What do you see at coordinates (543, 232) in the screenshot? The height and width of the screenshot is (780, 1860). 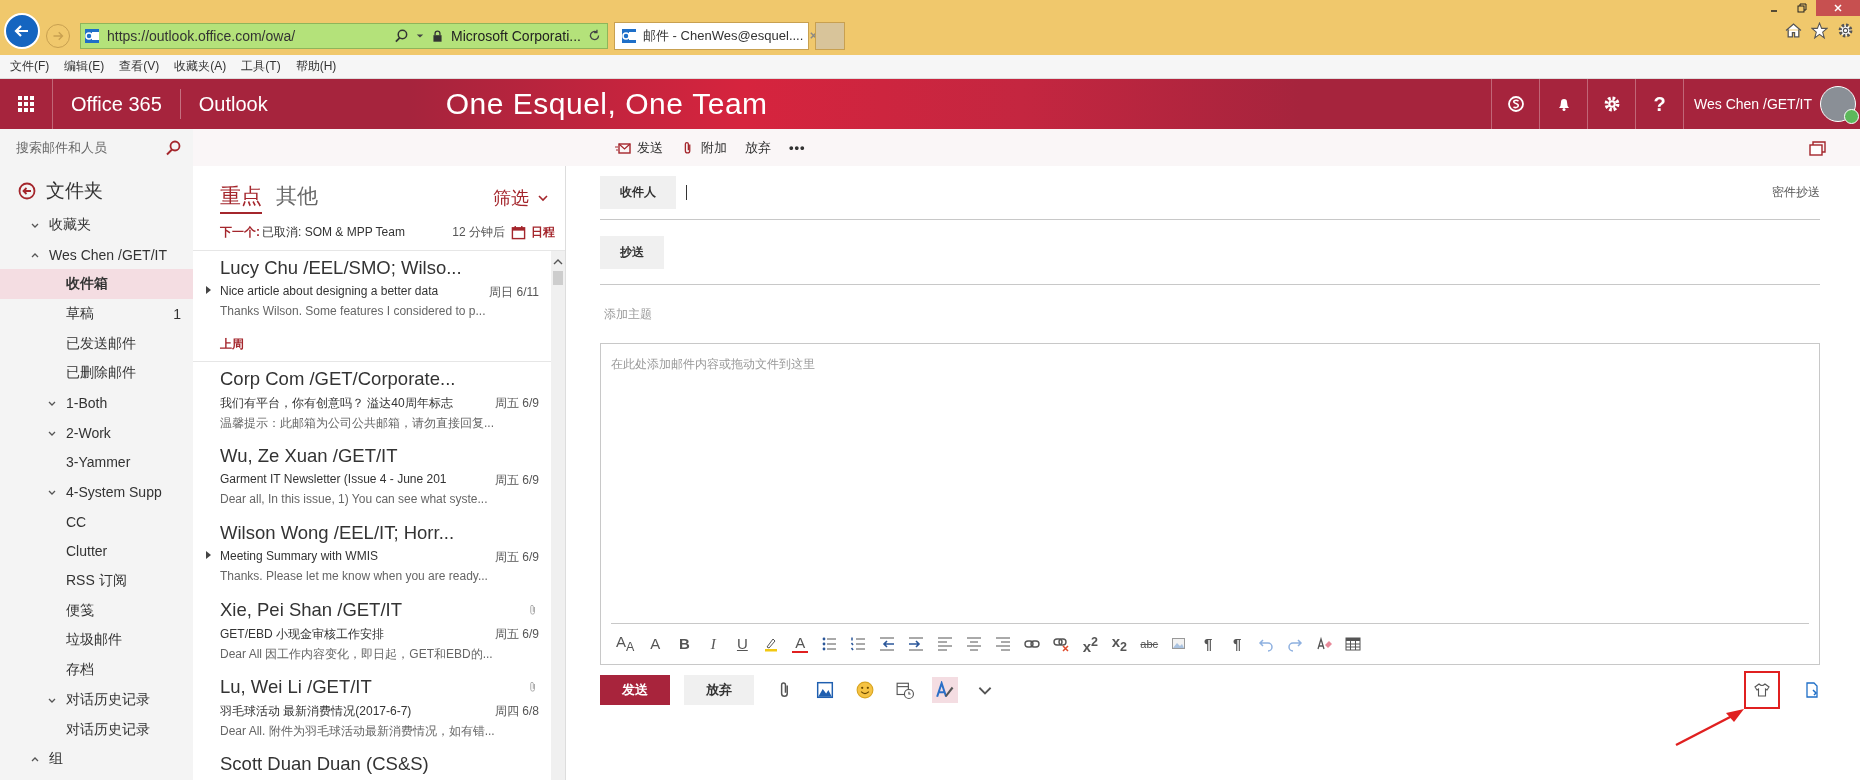 I see `calendar-link: 日程` at bounding box center [543, 232].